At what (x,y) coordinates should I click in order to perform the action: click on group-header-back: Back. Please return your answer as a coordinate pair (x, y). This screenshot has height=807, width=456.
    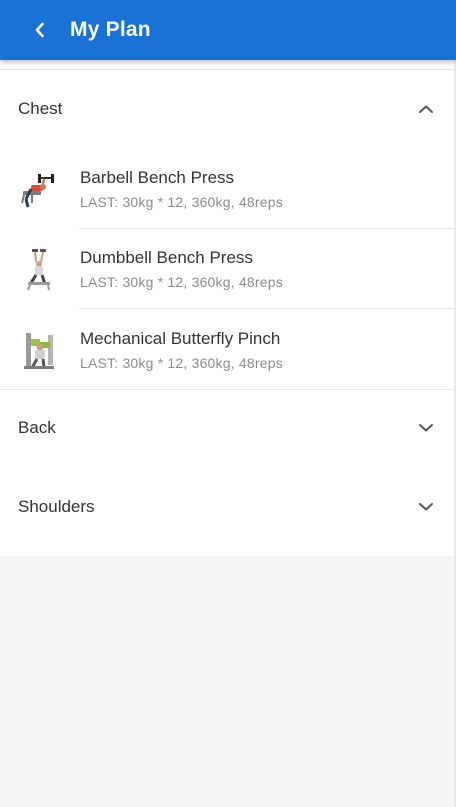
    Looking at the image, I should click on (228, 428).